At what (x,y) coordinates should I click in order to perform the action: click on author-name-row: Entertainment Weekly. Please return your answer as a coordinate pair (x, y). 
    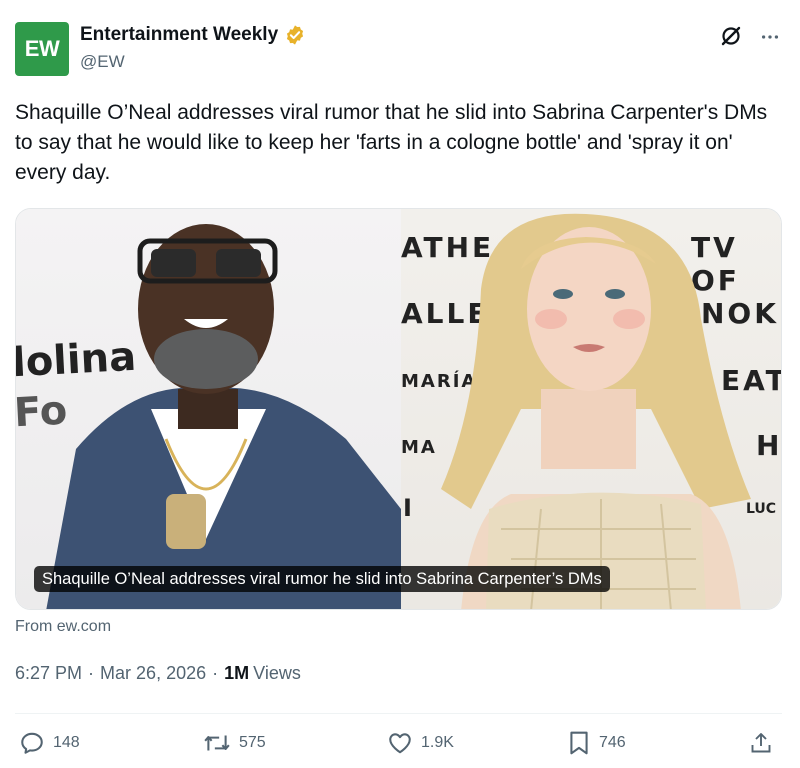
    Looking at the image, I should click on (193, 35).